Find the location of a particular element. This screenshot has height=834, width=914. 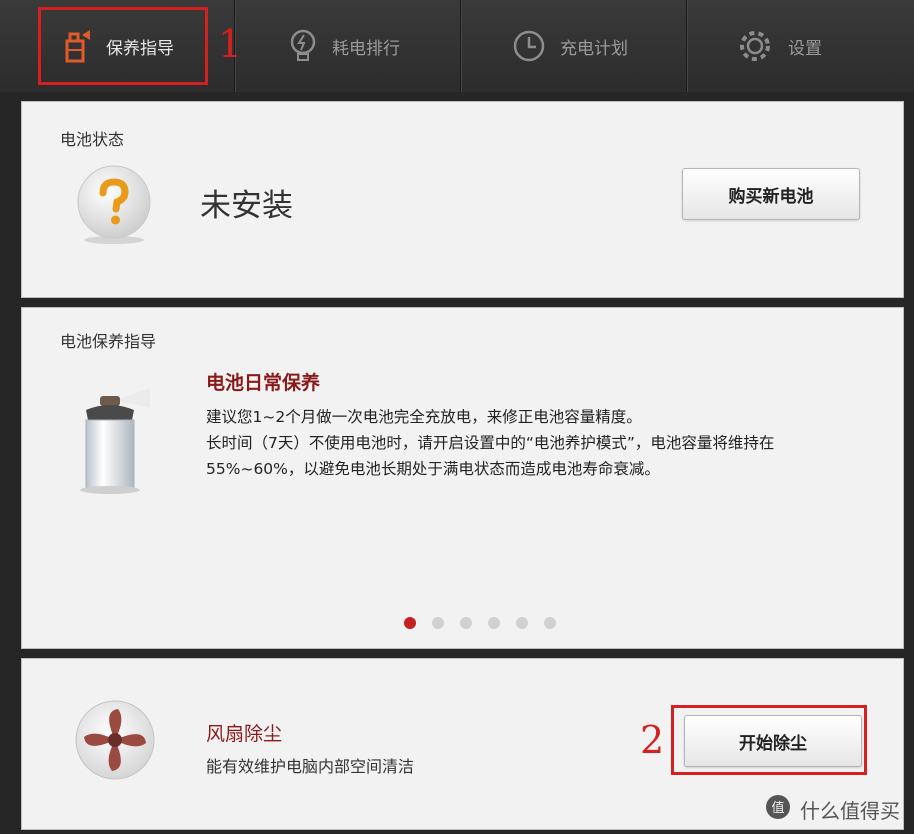

question-icon is located at coordinates (114, 206).